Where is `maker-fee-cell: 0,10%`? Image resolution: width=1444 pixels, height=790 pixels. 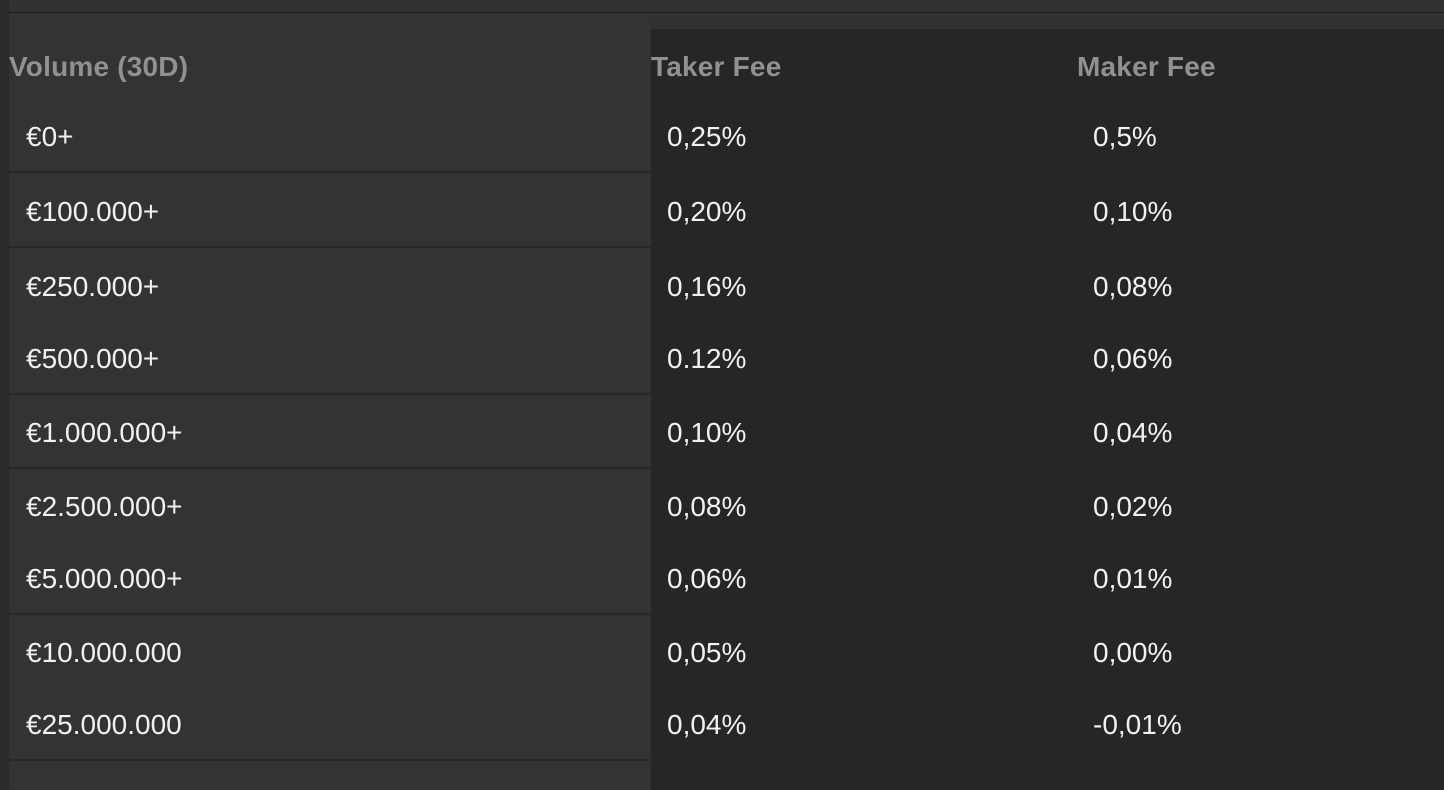
maker-fee-cell: 0,10% is located at coordinates (1133, 211).